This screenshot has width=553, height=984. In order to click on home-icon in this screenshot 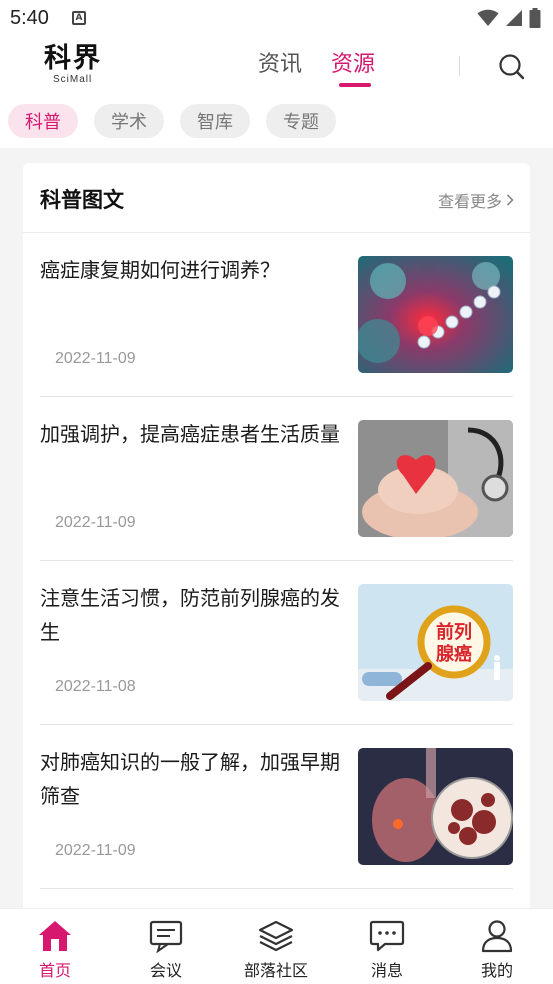, I will do `click(55, 936)`.